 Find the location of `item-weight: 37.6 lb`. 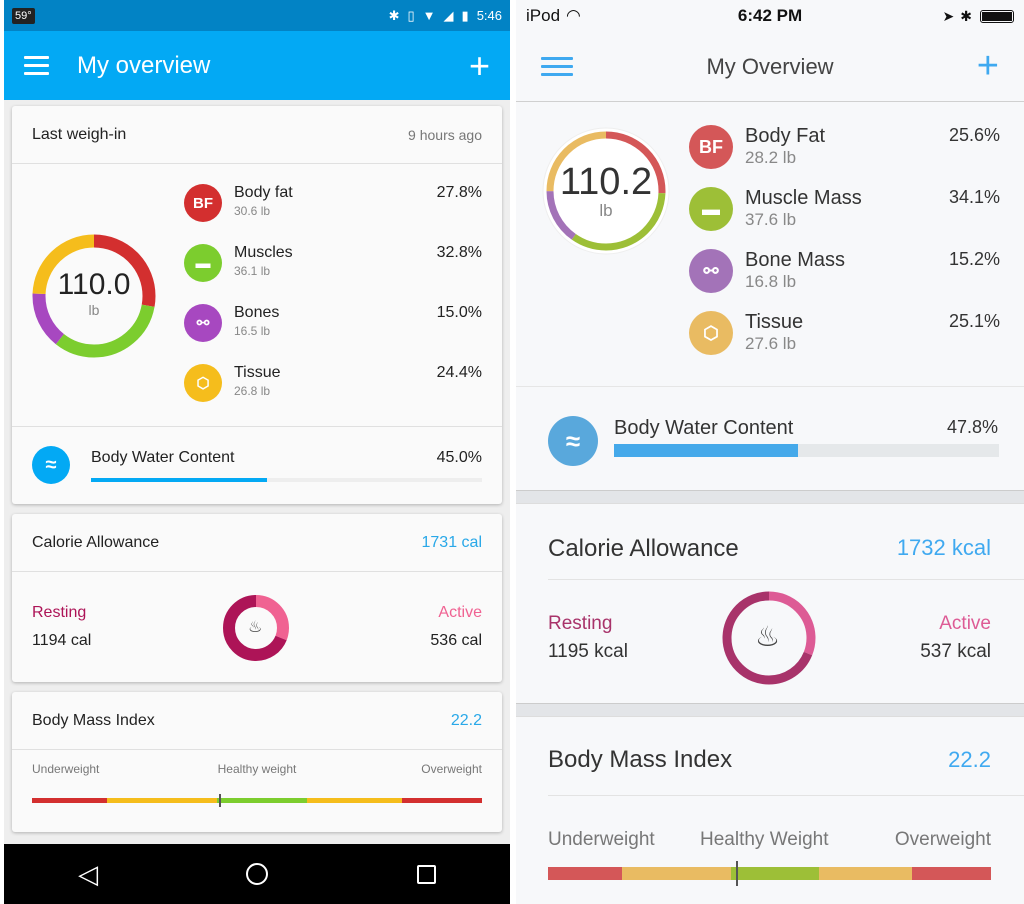

item-weight: 37.6 lb is located at coordinates (771, 219).